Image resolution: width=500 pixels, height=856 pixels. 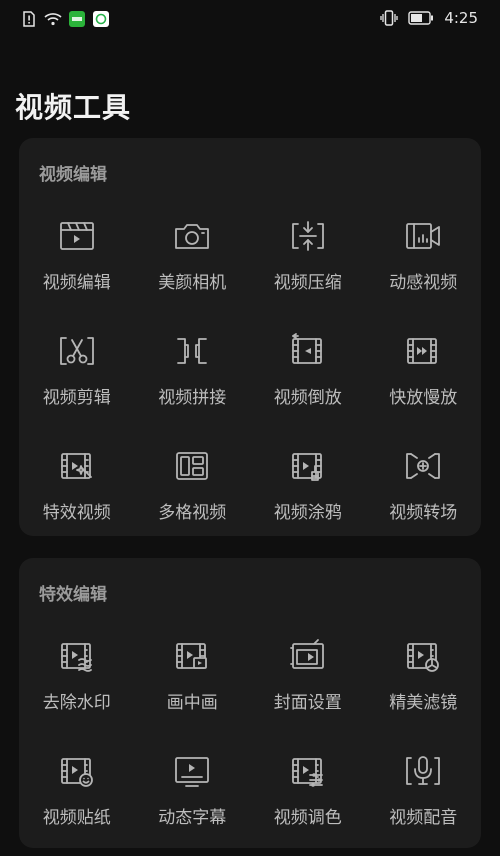 What do you see at coordinates (193, 798) in the screenshot?
I see `tool-item: 动态字幕` at bounding box center [193, 798].